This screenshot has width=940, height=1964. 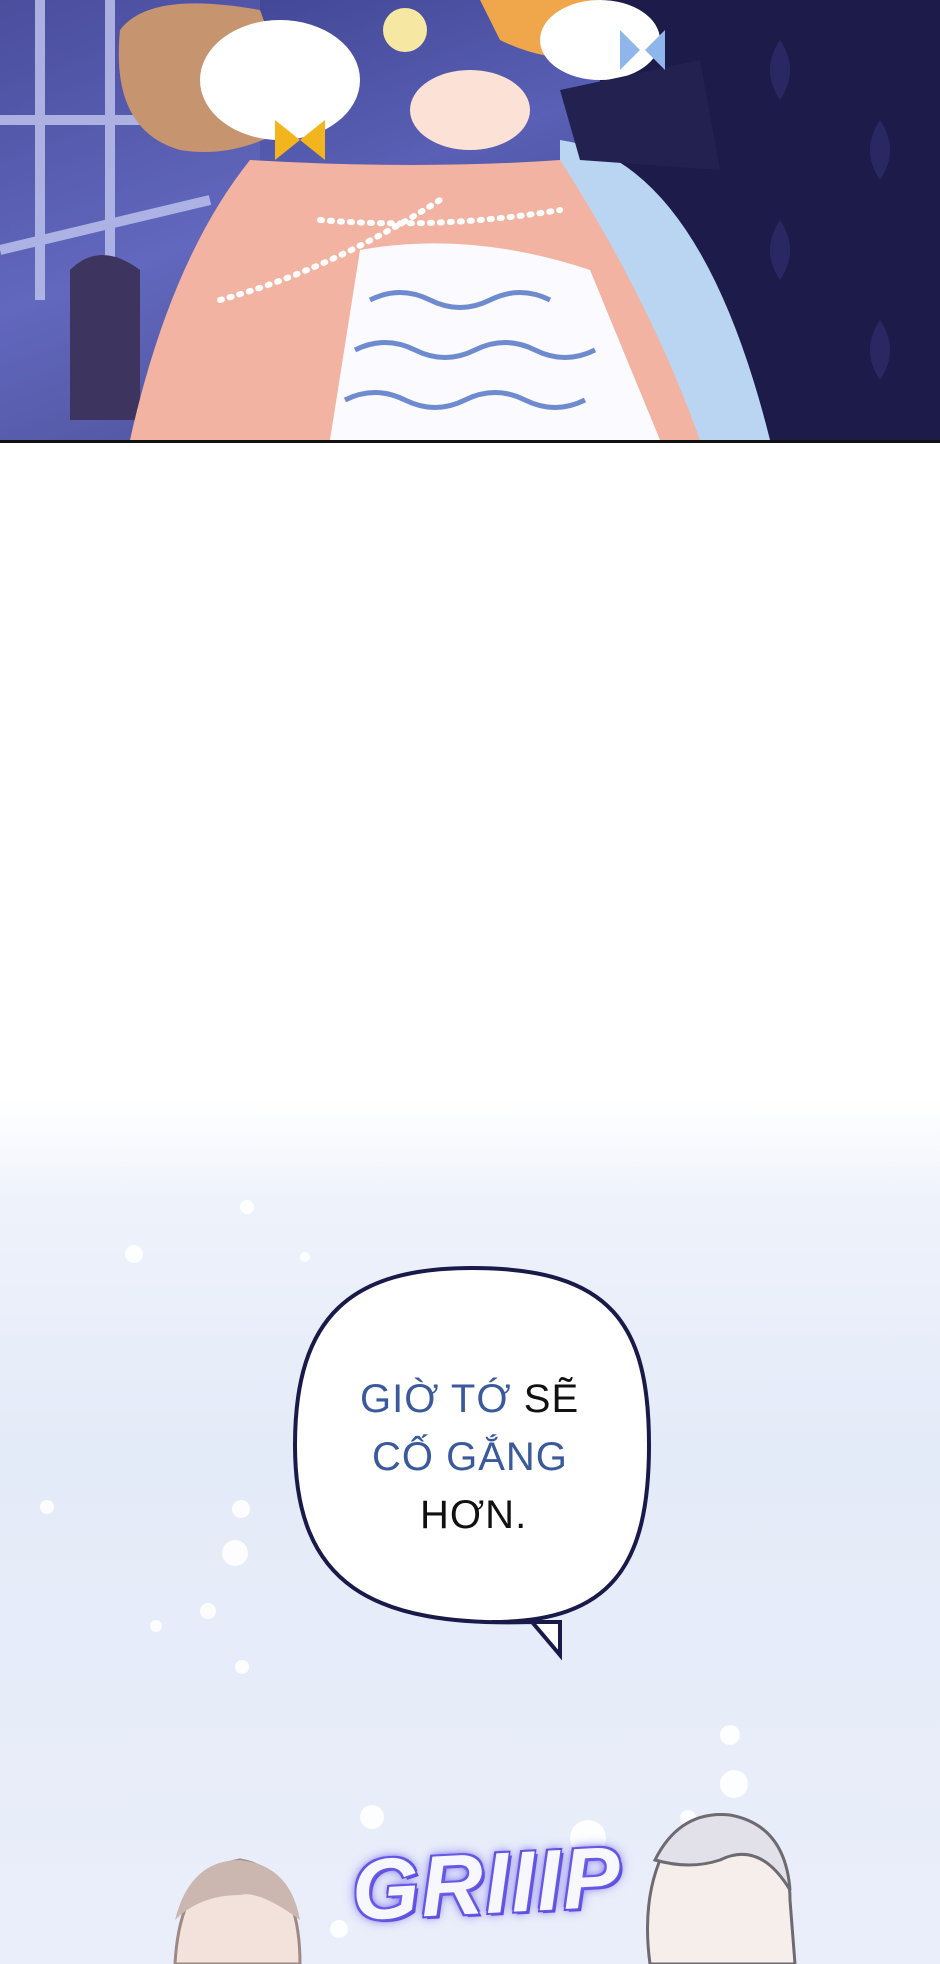 What do you see at coordinates (470, 1457) in the screenshot?
I see `bubble-line2: CỐ GẮNG` at bounding box center [470, 1457].